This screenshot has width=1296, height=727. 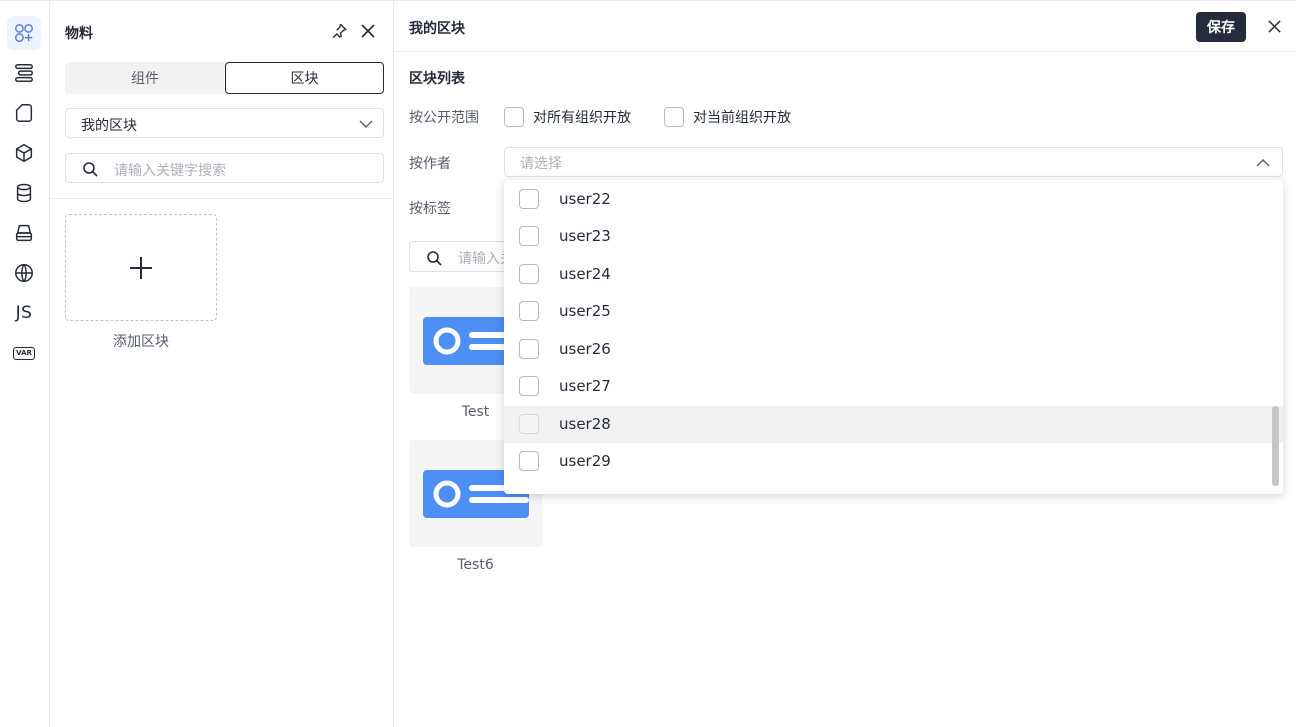 I want to click on list-item: user28, so click(x=893, y=424).